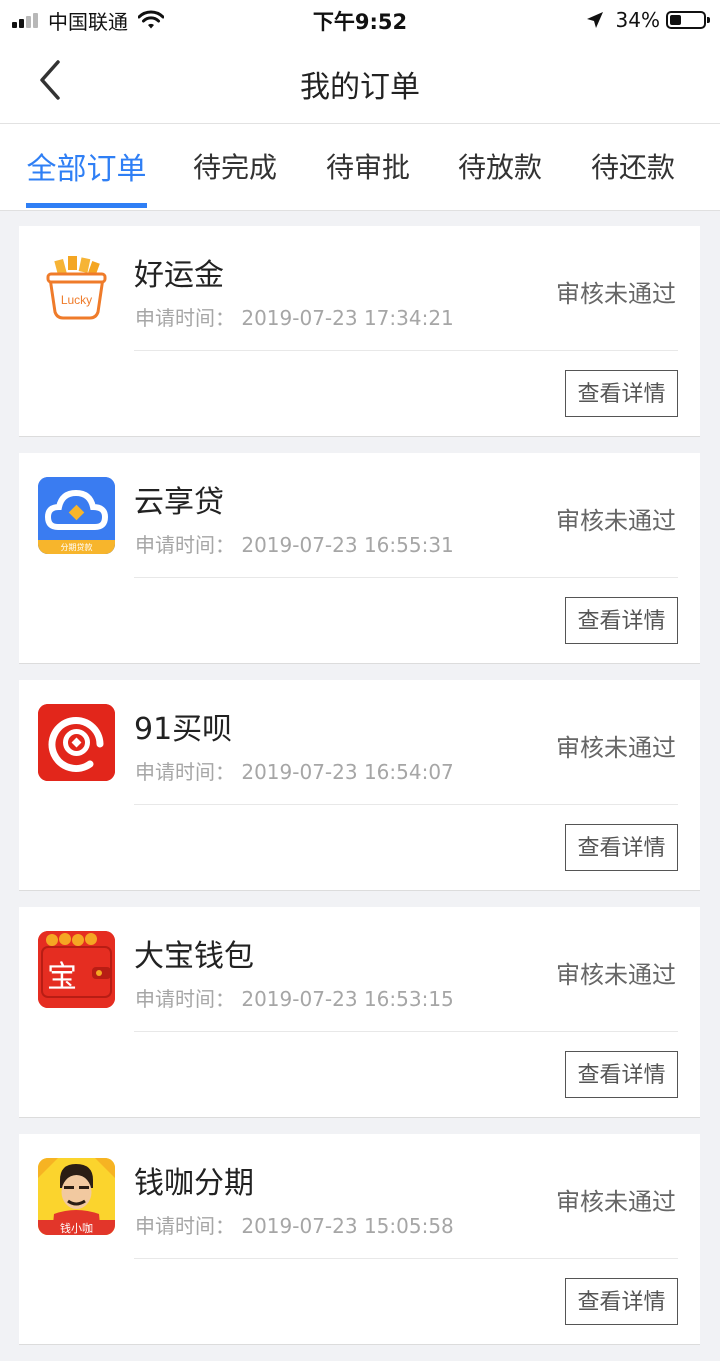 This screenshot has height=1361, width=720. Describe the element at coordinates (76, 1228) in the screenshot. I see `logo-text: 钱小咖` at that location.